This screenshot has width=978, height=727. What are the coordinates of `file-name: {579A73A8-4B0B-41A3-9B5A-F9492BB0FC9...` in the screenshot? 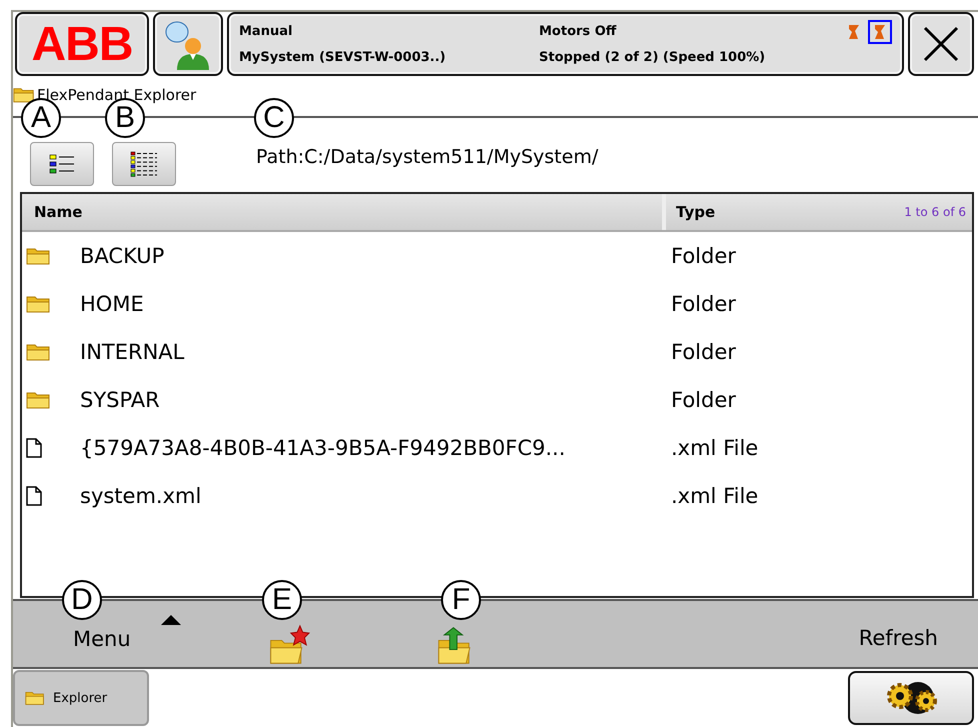 It's located at (323, 448).